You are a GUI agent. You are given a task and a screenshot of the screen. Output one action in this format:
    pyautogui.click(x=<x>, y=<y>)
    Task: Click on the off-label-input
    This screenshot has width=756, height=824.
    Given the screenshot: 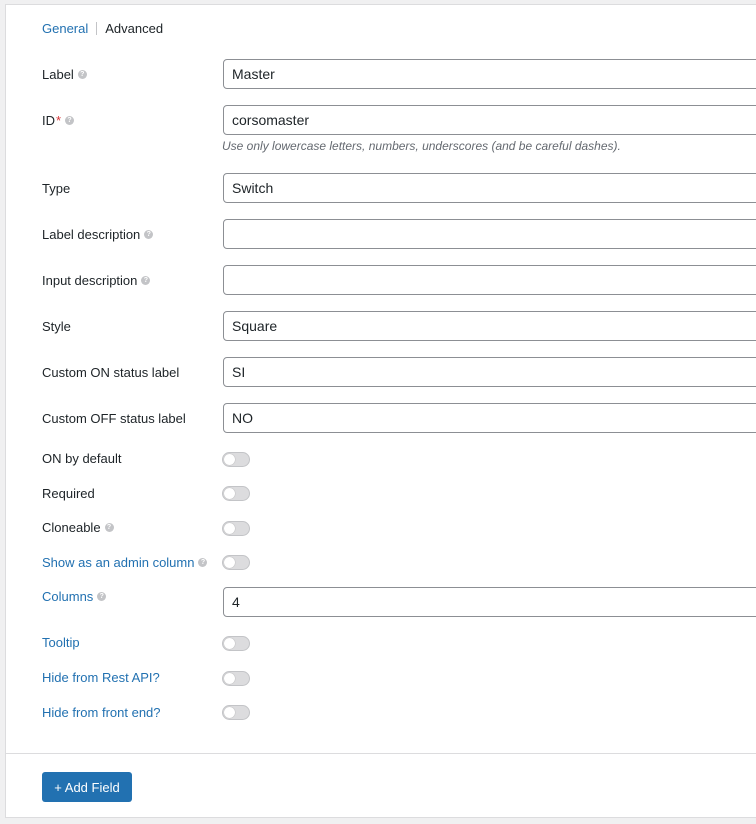 What is the action you would take?
    pyautogui.click(x=489, y=418)
    